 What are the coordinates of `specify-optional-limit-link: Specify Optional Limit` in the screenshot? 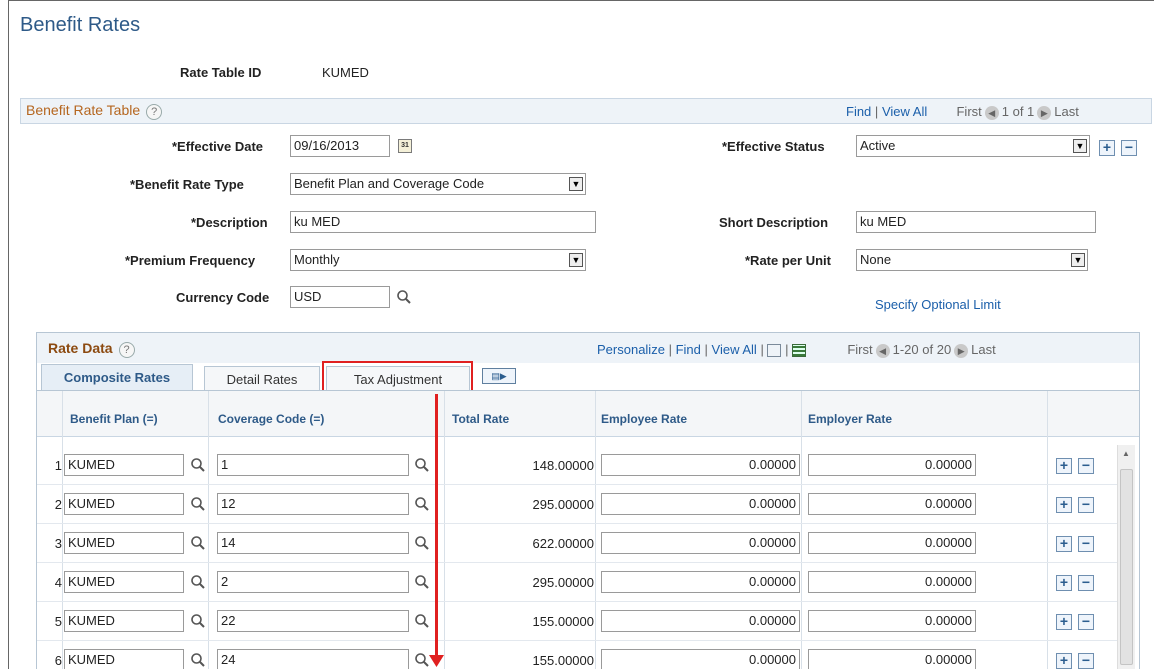 It's located at (938, 304).